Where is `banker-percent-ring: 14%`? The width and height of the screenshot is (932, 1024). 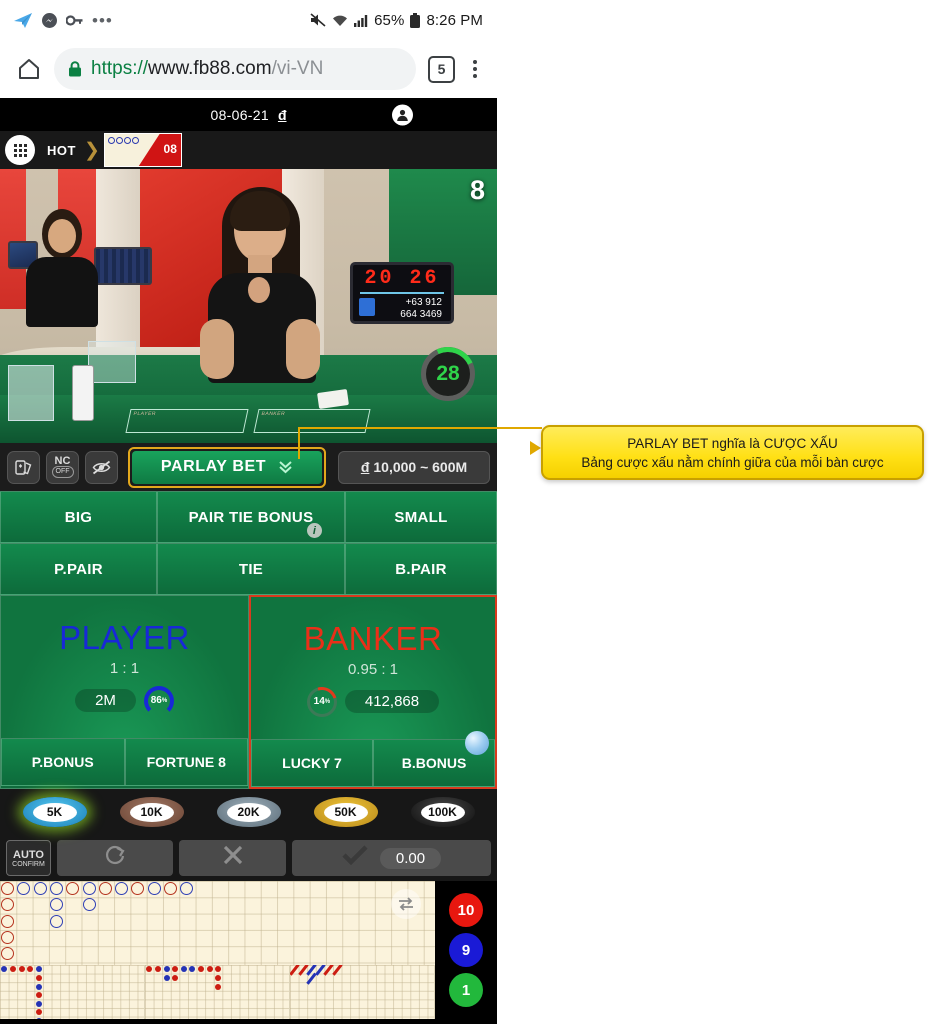
banker-percent-ring: 14% is located at coordinates (321, 701).